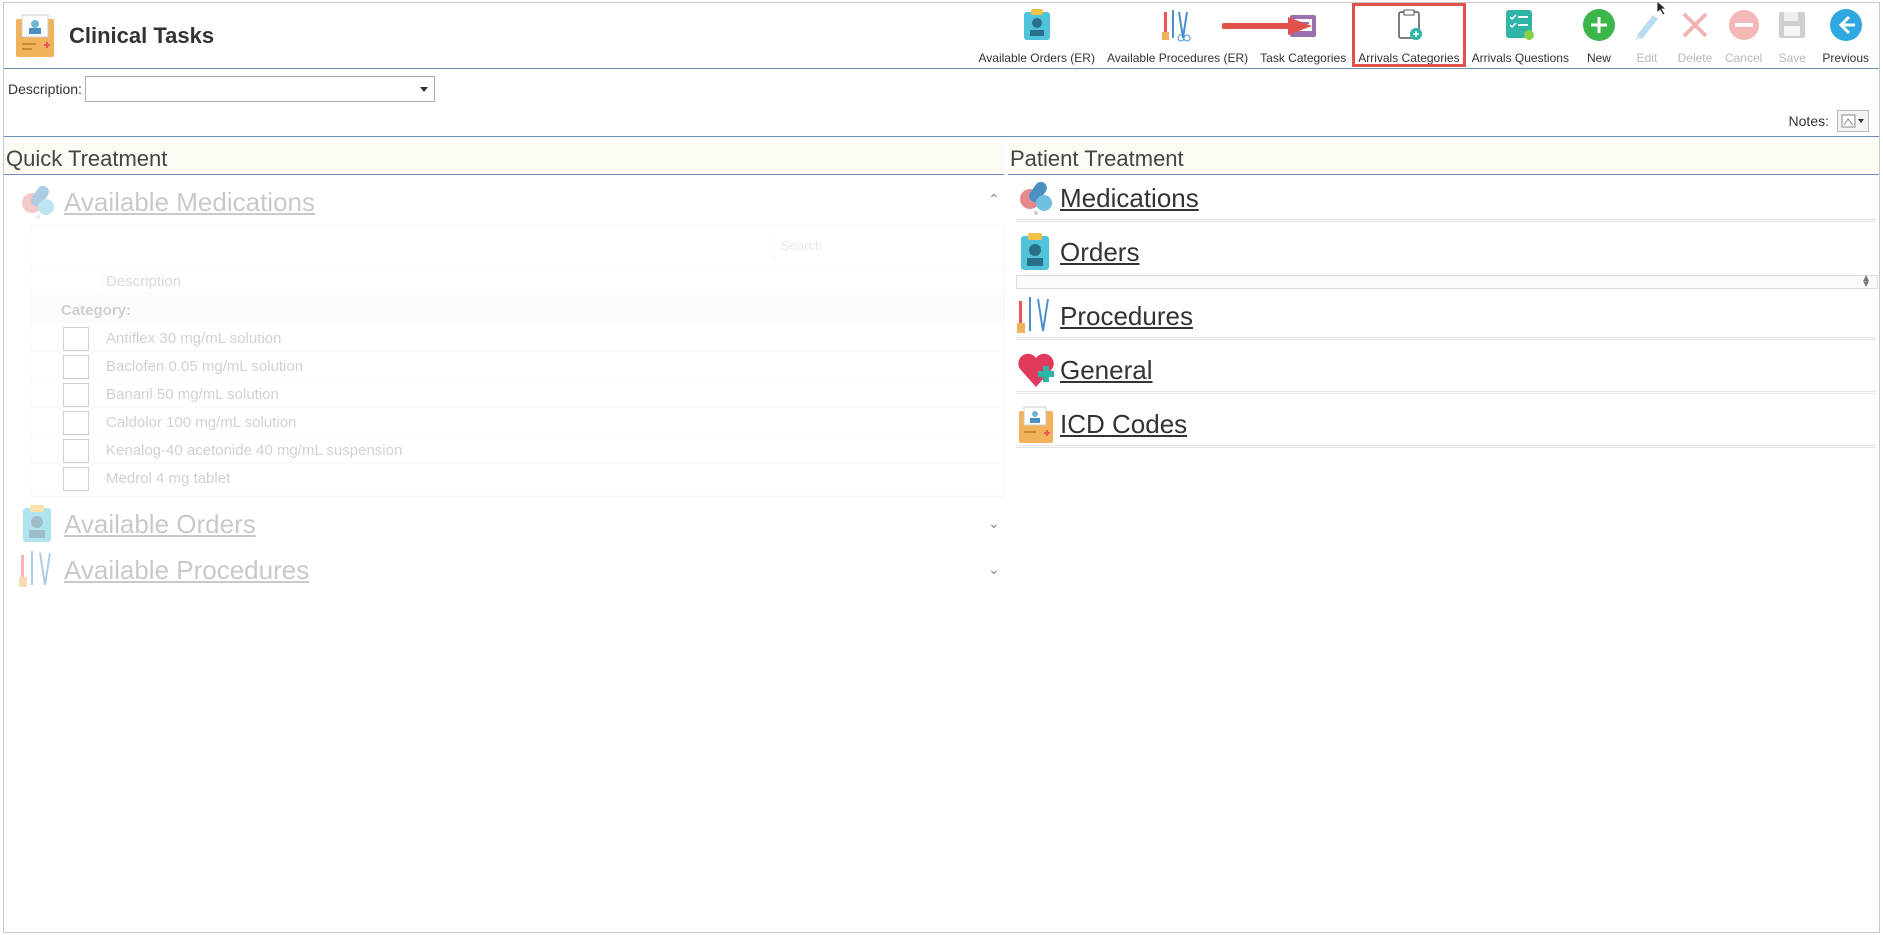 The height and width of the screenshot is (935, 1883). What do you see at coordinates (889, 249) in the screenshot?
I see `search-input: Search` at bounding box center [889, 249].